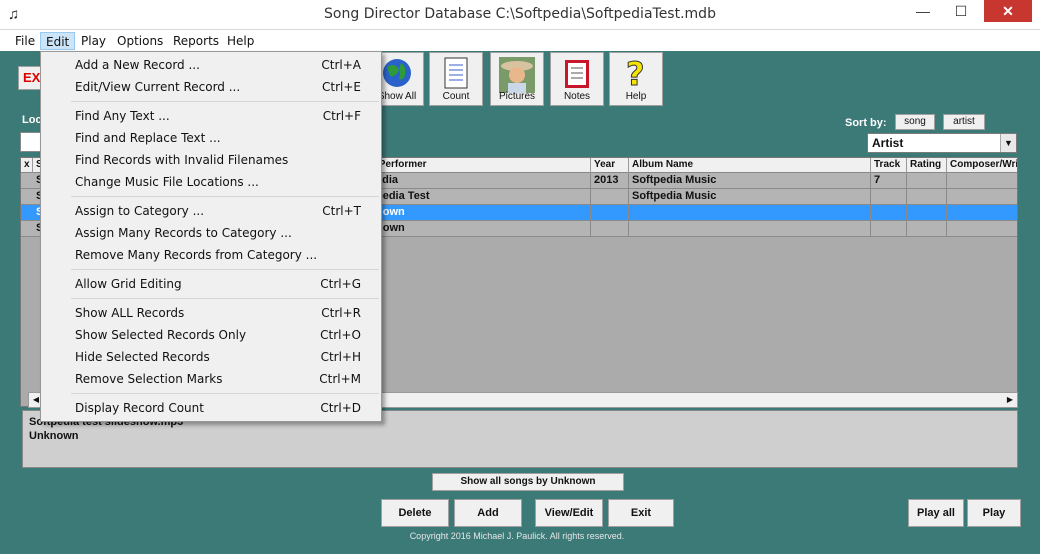 This screenshot has height=554, width=1040. What do you see at coordinates (1010, 400) in the screenshot?
I see `scroll-right-icon: ▶` at bounding box center [1010, 400].